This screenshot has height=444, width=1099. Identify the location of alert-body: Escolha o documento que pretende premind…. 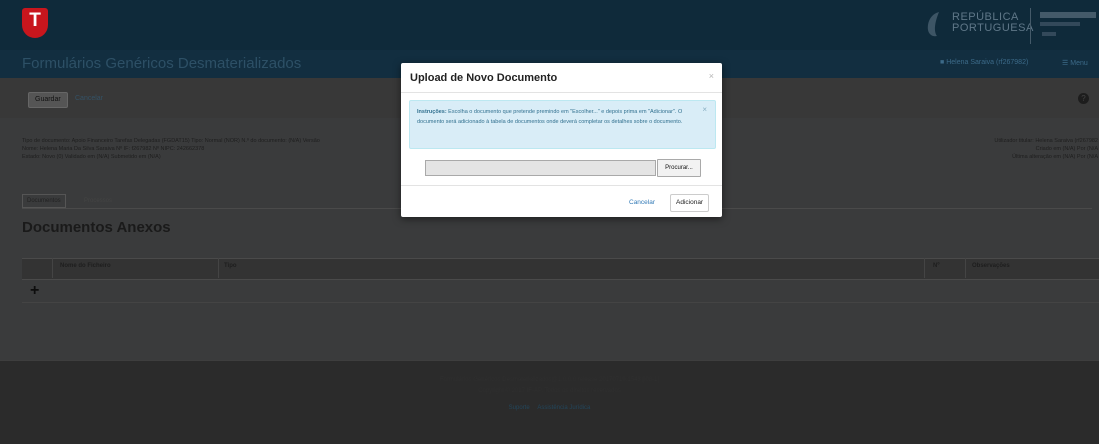
(550, 117).